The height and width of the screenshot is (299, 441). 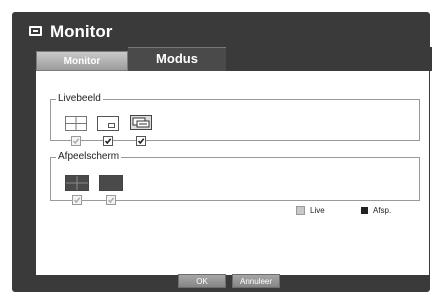 What do you see at coordinates (317, 210) in the screenshot?
I see `legend-live-label: Live` at bounding box center [317, 210].